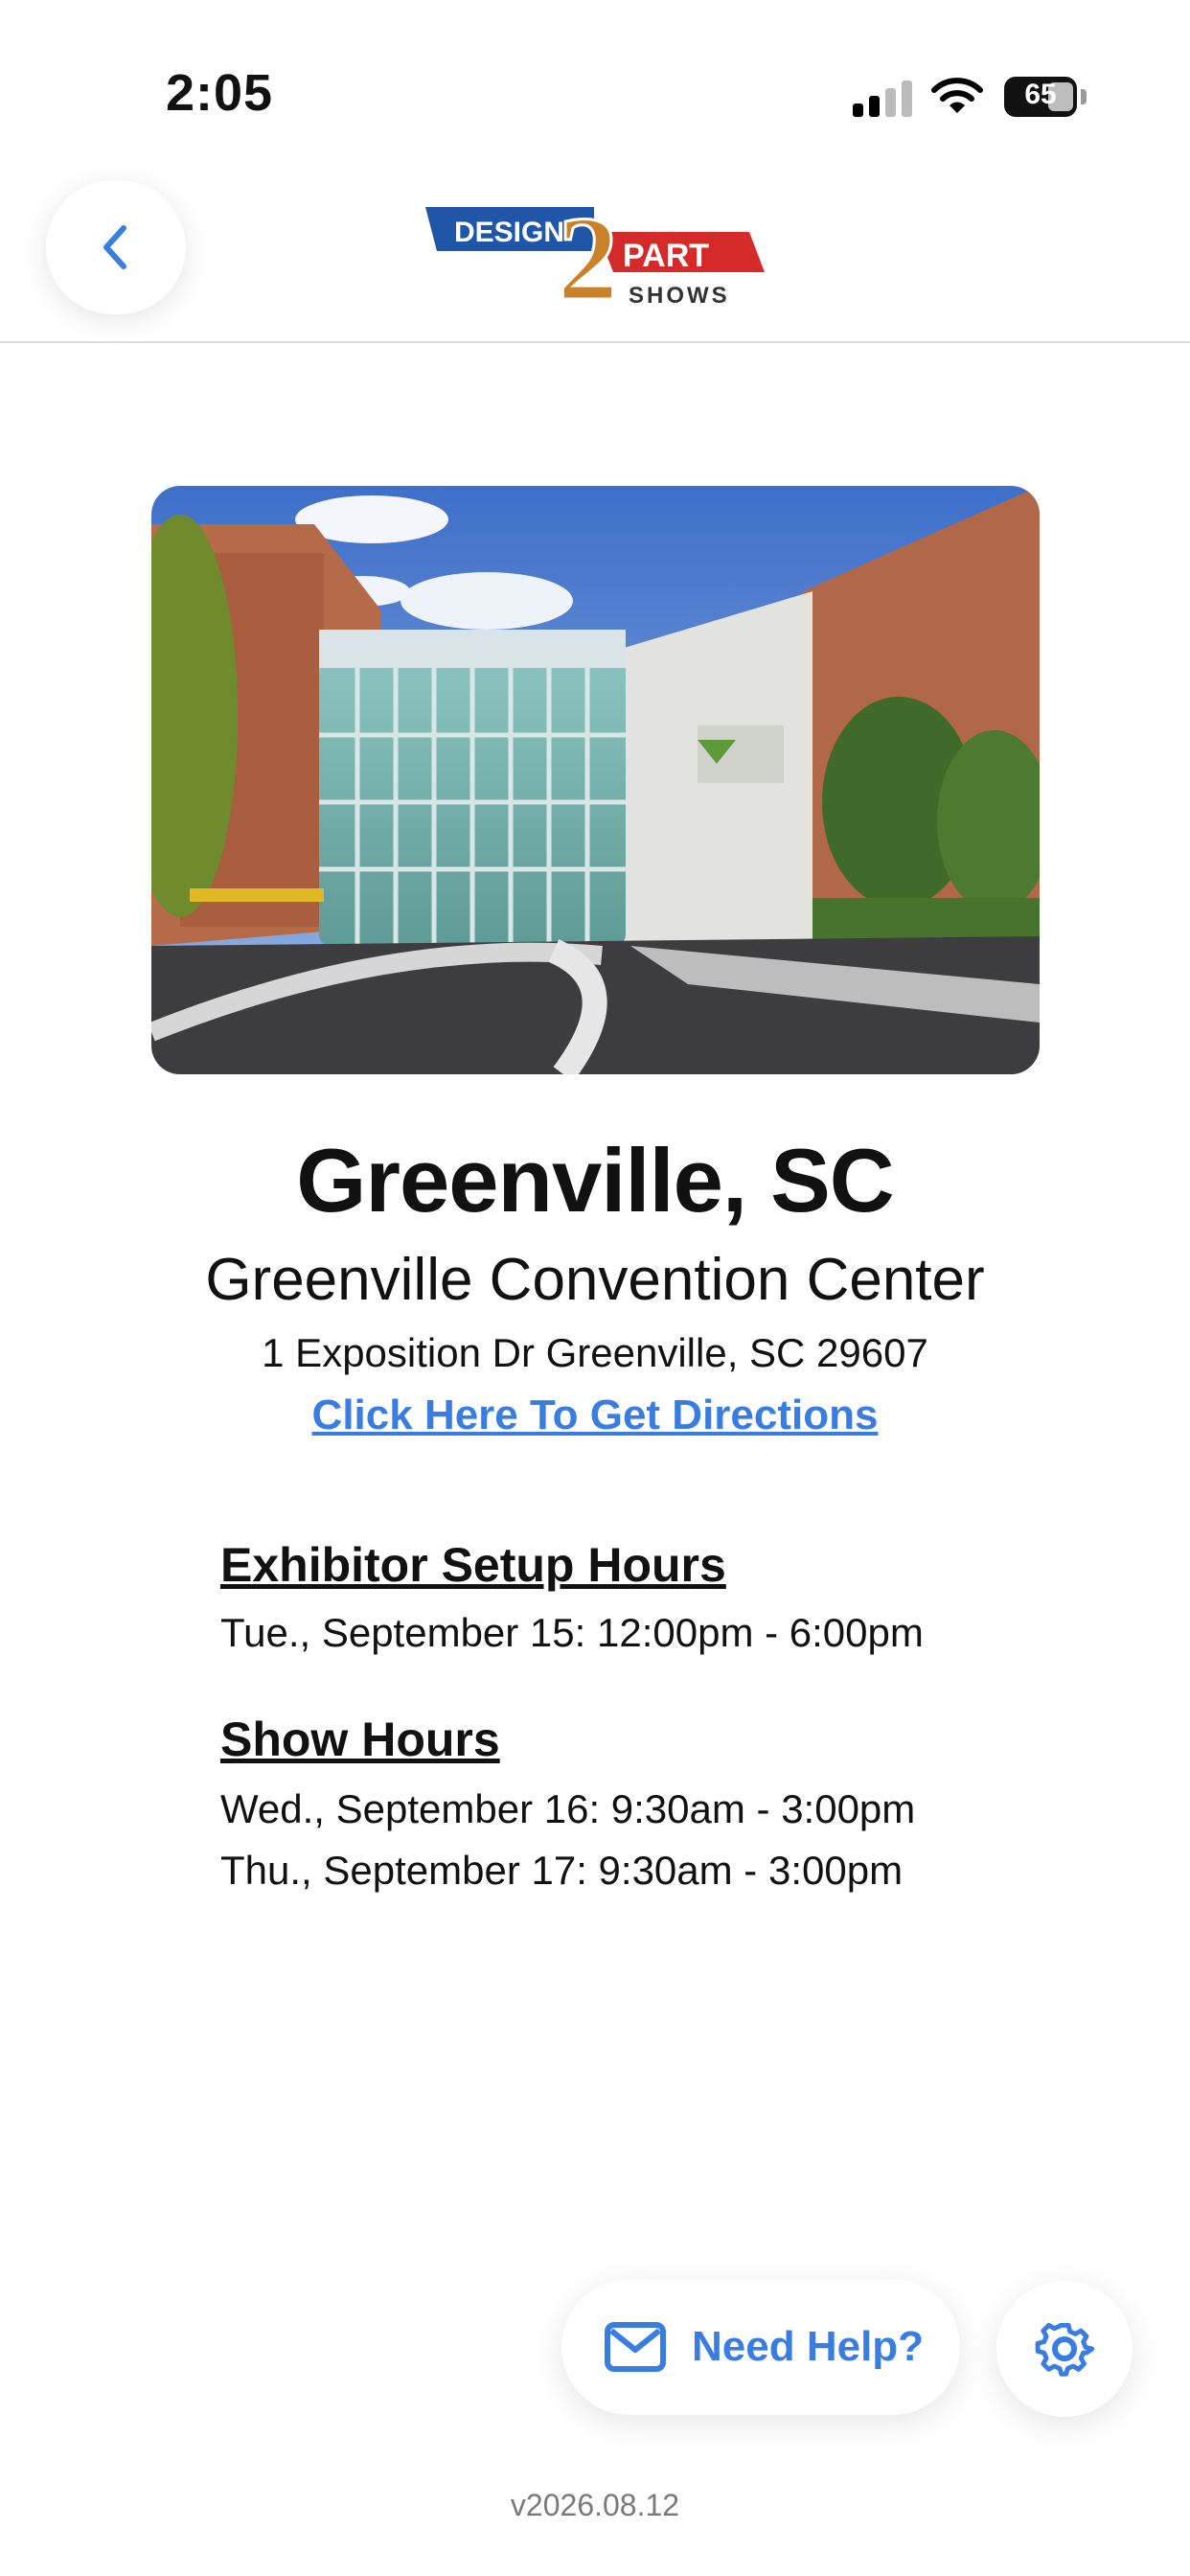 The image size is (1190, 2576). What do you see at coordinates (809, 2346) in the screenshot?
I see `need-help-label: Need Help?` at bounding box center [809, 2346].